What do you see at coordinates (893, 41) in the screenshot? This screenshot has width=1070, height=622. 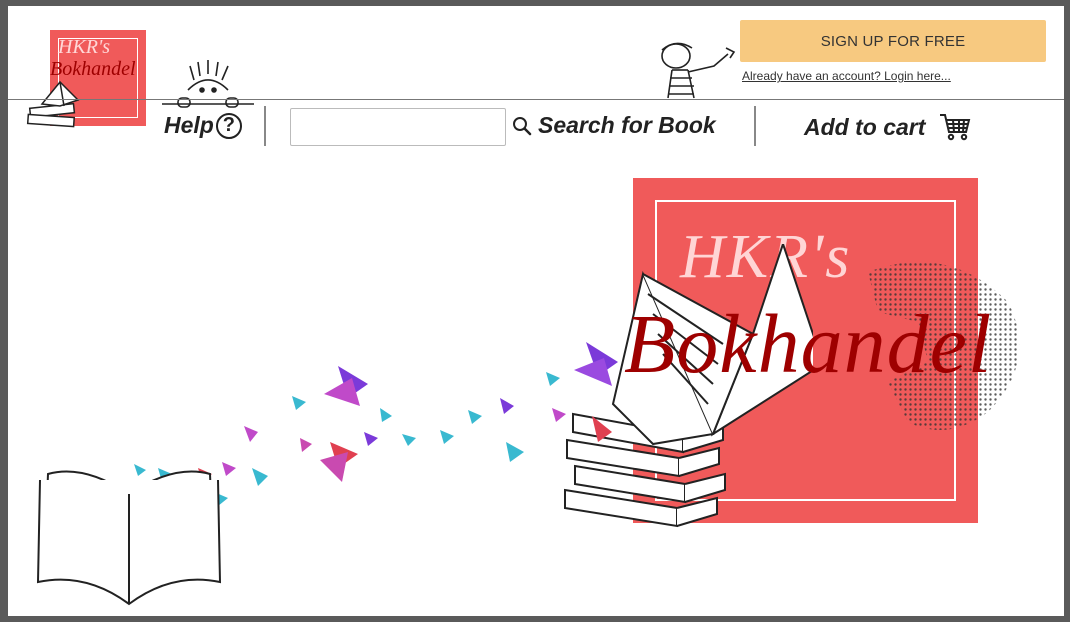 I see `signup-button: SIGN UP FOR FREE` at bounding box center [893, 41].